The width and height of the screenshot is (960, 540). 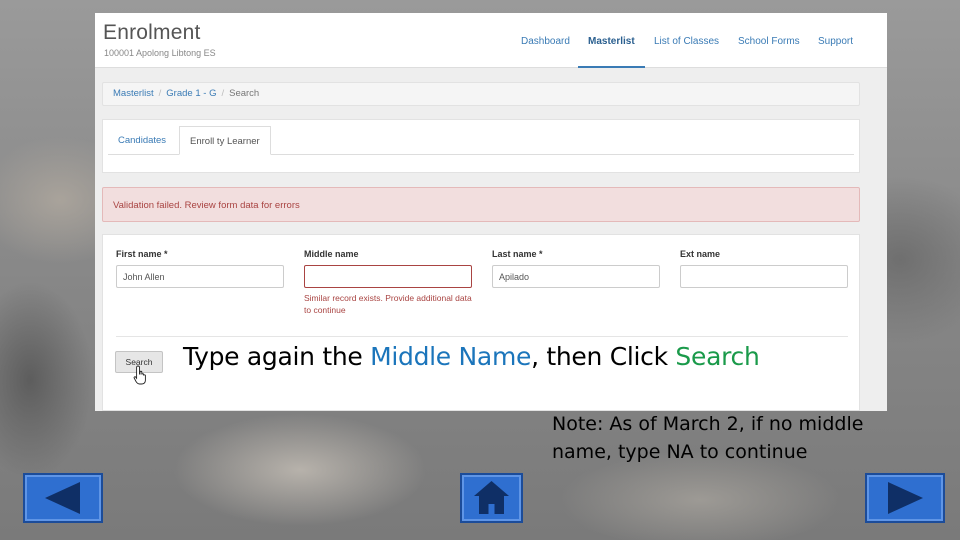 I want to click on middle-name-label: Middle name, so click(x=331, y=254).